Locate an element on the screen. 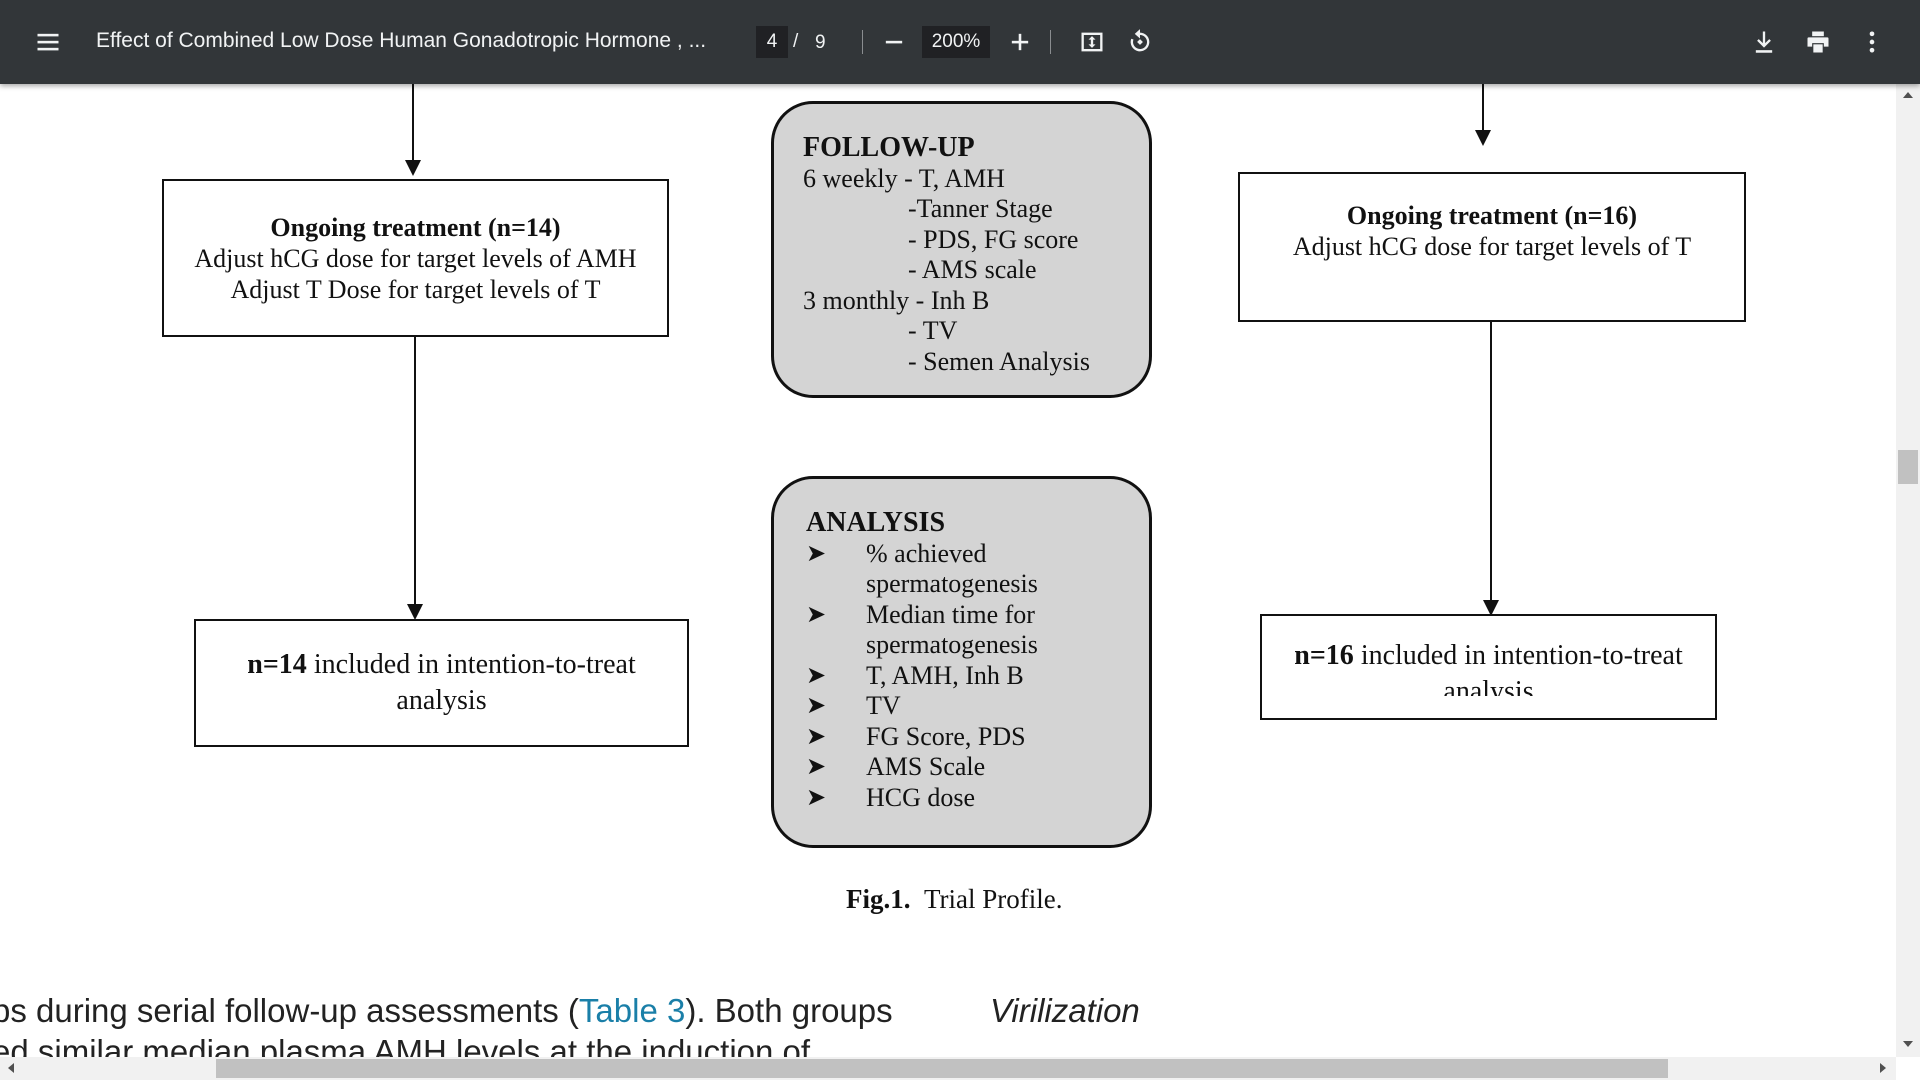 This screenshot has height=1080, width=1920. section-heading-virilization: Virilization is located at coordinates (1065, 1010).